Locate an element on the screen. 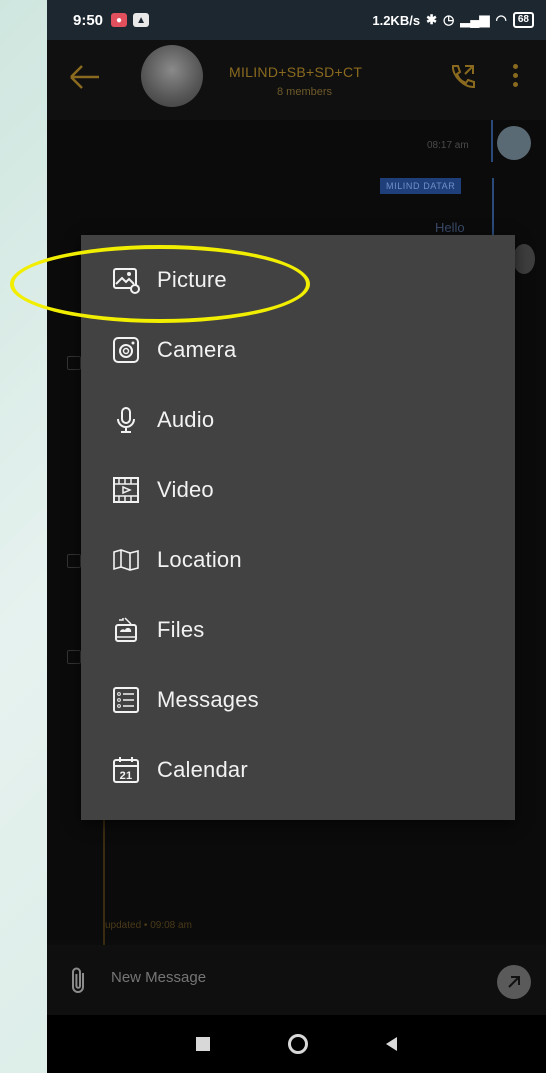 This screenshot has width=546, height=1073. recents-button is located at coordinates (203, 1044).